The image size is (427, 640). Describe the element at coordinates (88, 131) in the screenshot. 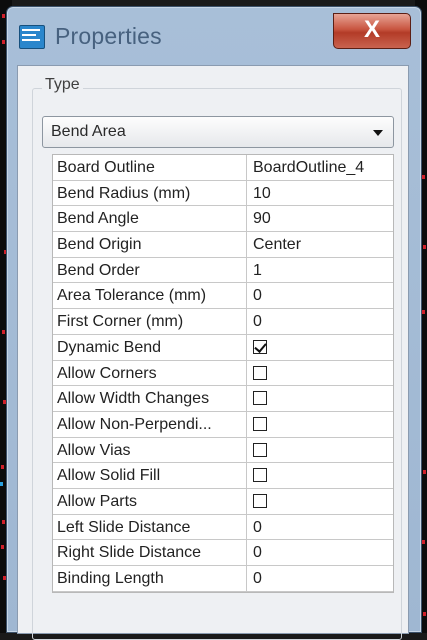

I see `type-dropdown-value: Bend Area` at that location.